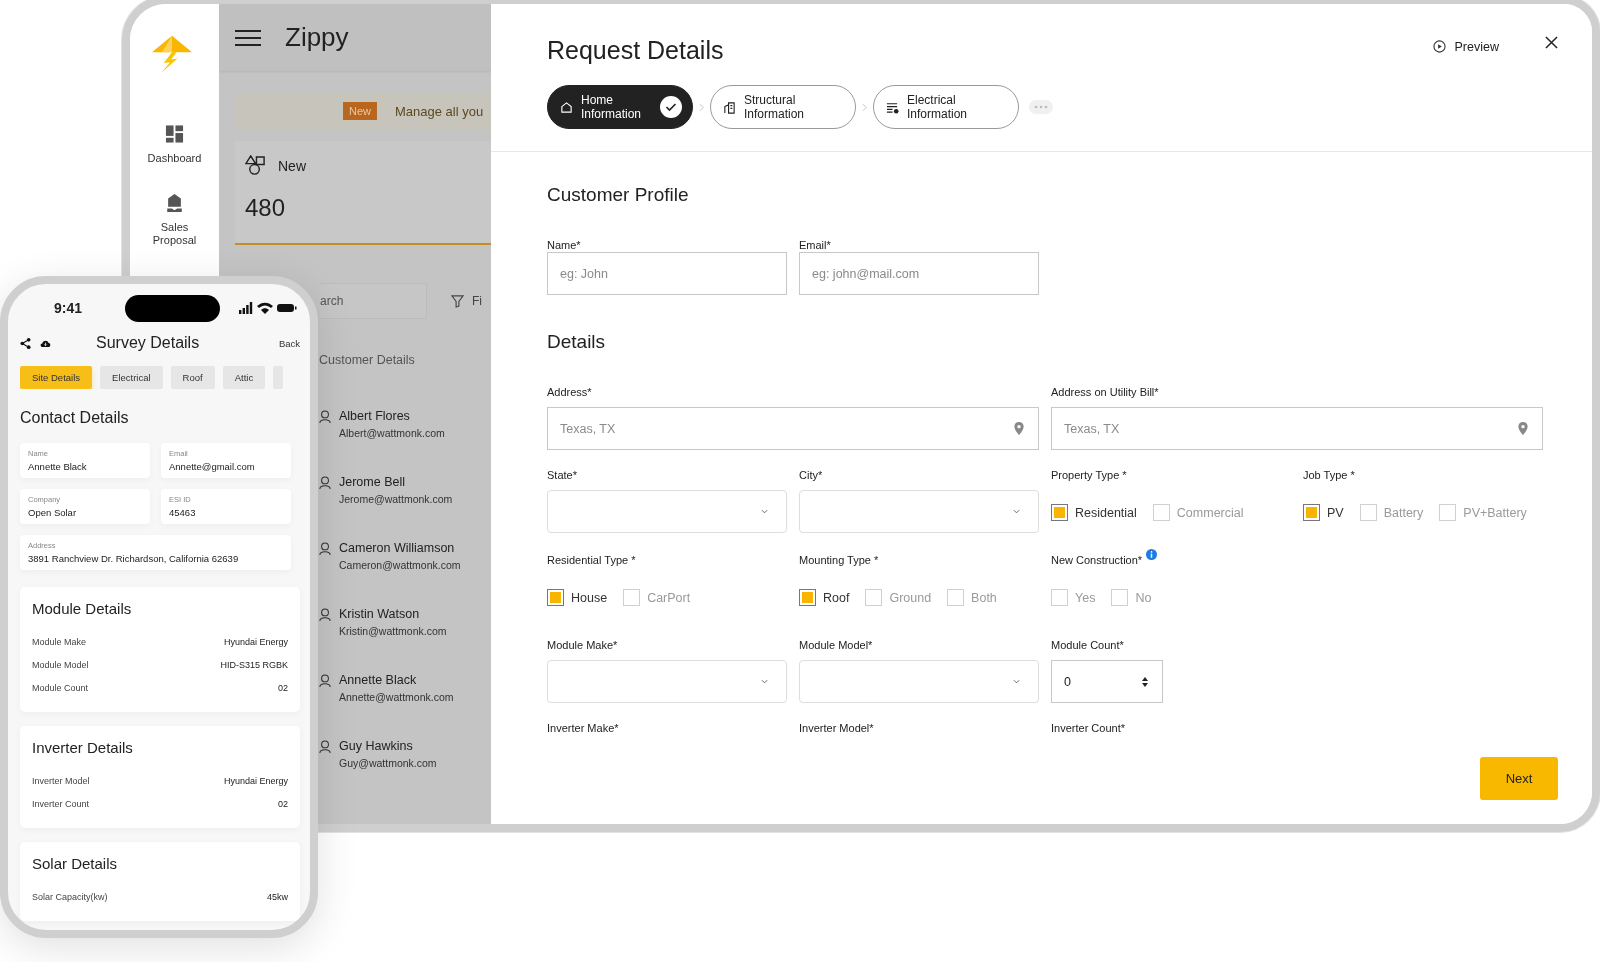 This screenshot has width=1600, height=962. I want to click on row-value: 45kw, so click(277, 897).